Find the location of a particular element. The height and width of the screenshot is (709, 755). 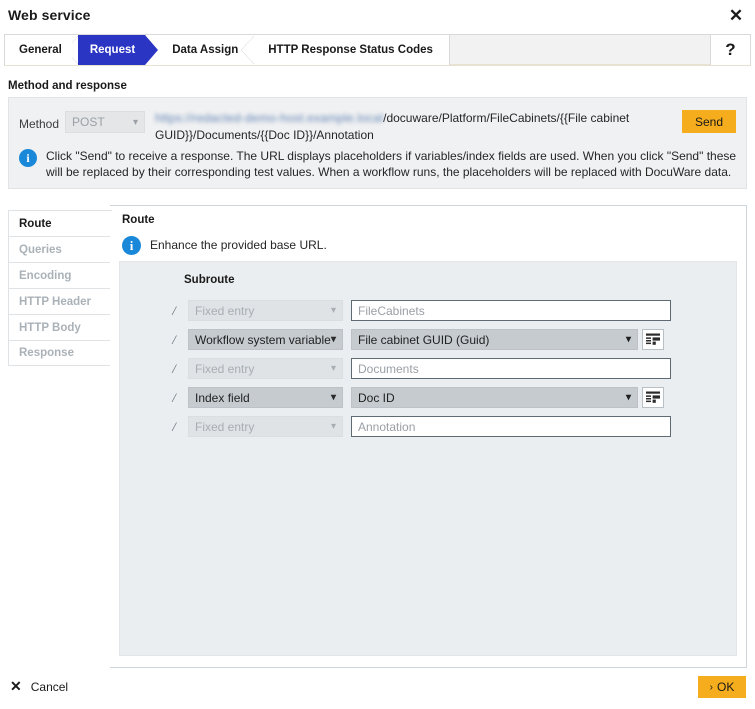

cancel-button: ✕ Cancel is located at coordinates (39, 686).